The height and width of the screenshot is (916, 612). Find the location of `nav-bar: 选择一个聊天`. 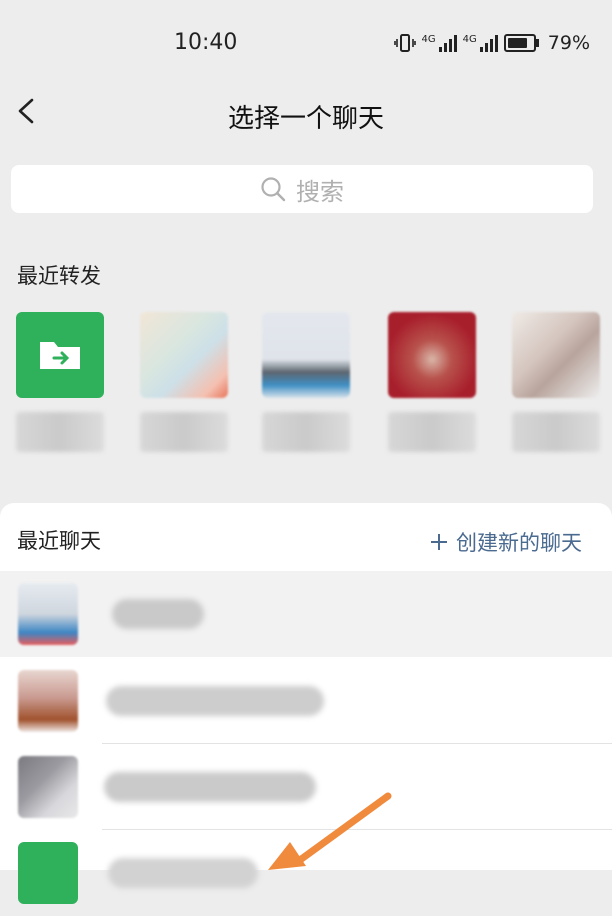

nav-bar: 选择一个聊天 is located at coordinates (306, 112).